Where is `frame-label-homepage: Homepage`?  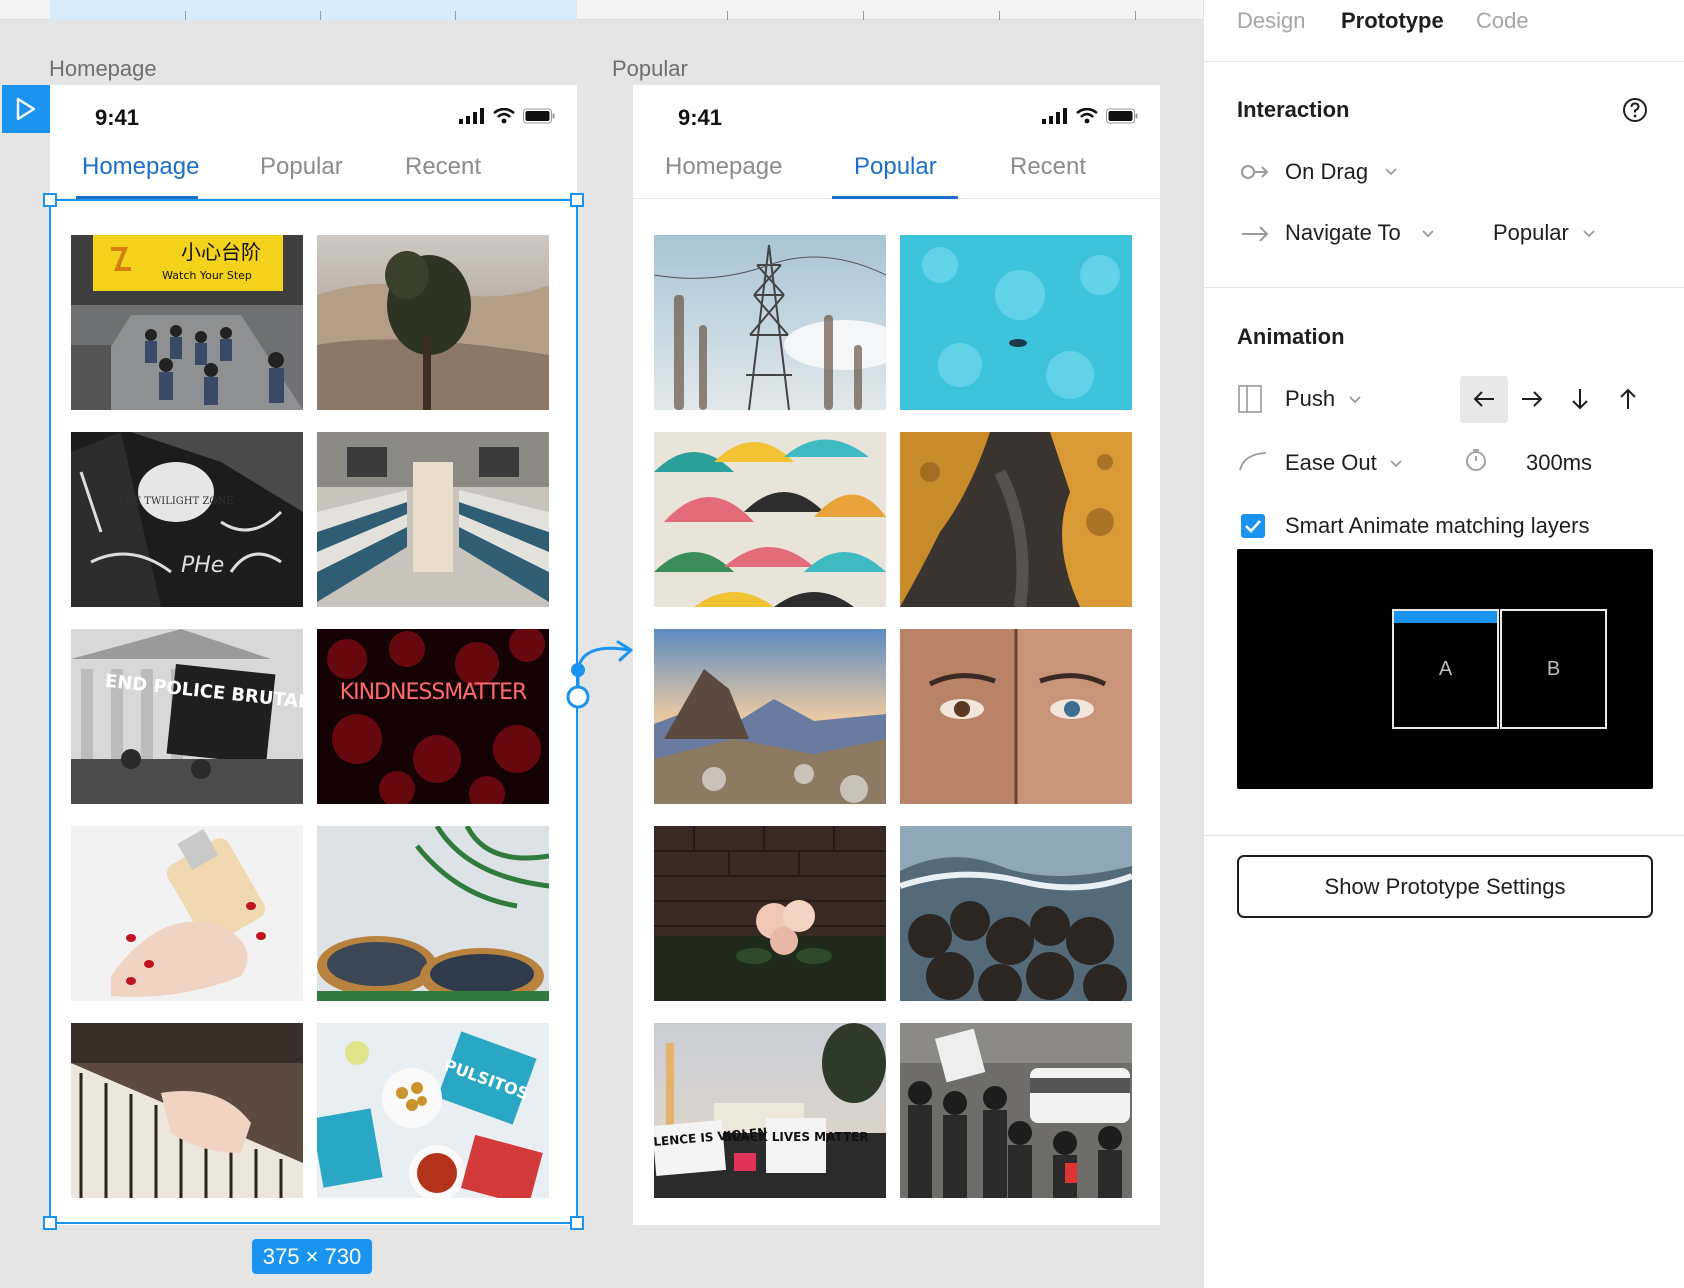
frame-label-homepage: Homepage is located at coordinates (103, 69).